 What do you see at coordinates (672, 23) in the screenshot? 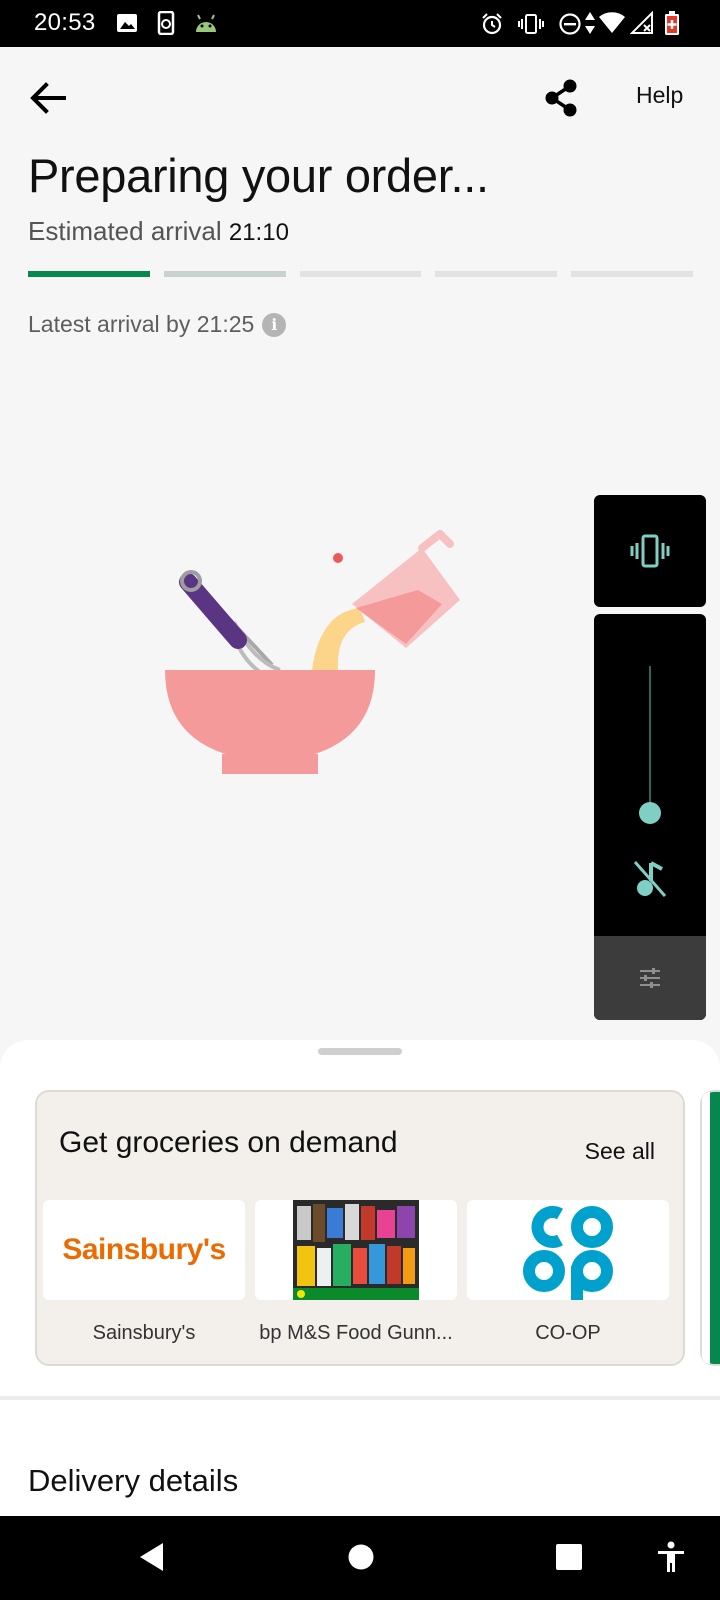
I see `battery-low-icon` at bounding box center [672, 23].